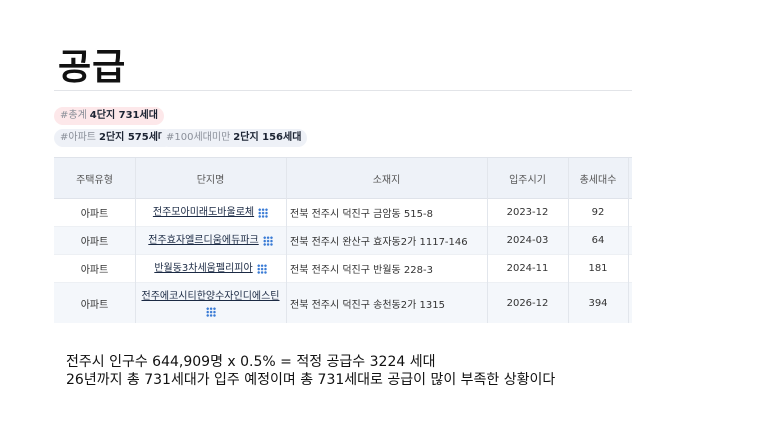 This screenshot has height=428, width=760. I want to click on row-units: 394, so click(598, 303).